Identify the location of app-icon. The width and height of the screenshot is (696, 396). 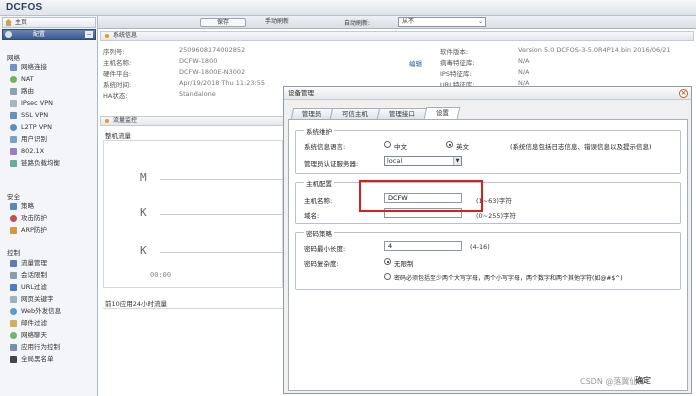
(13, 347).